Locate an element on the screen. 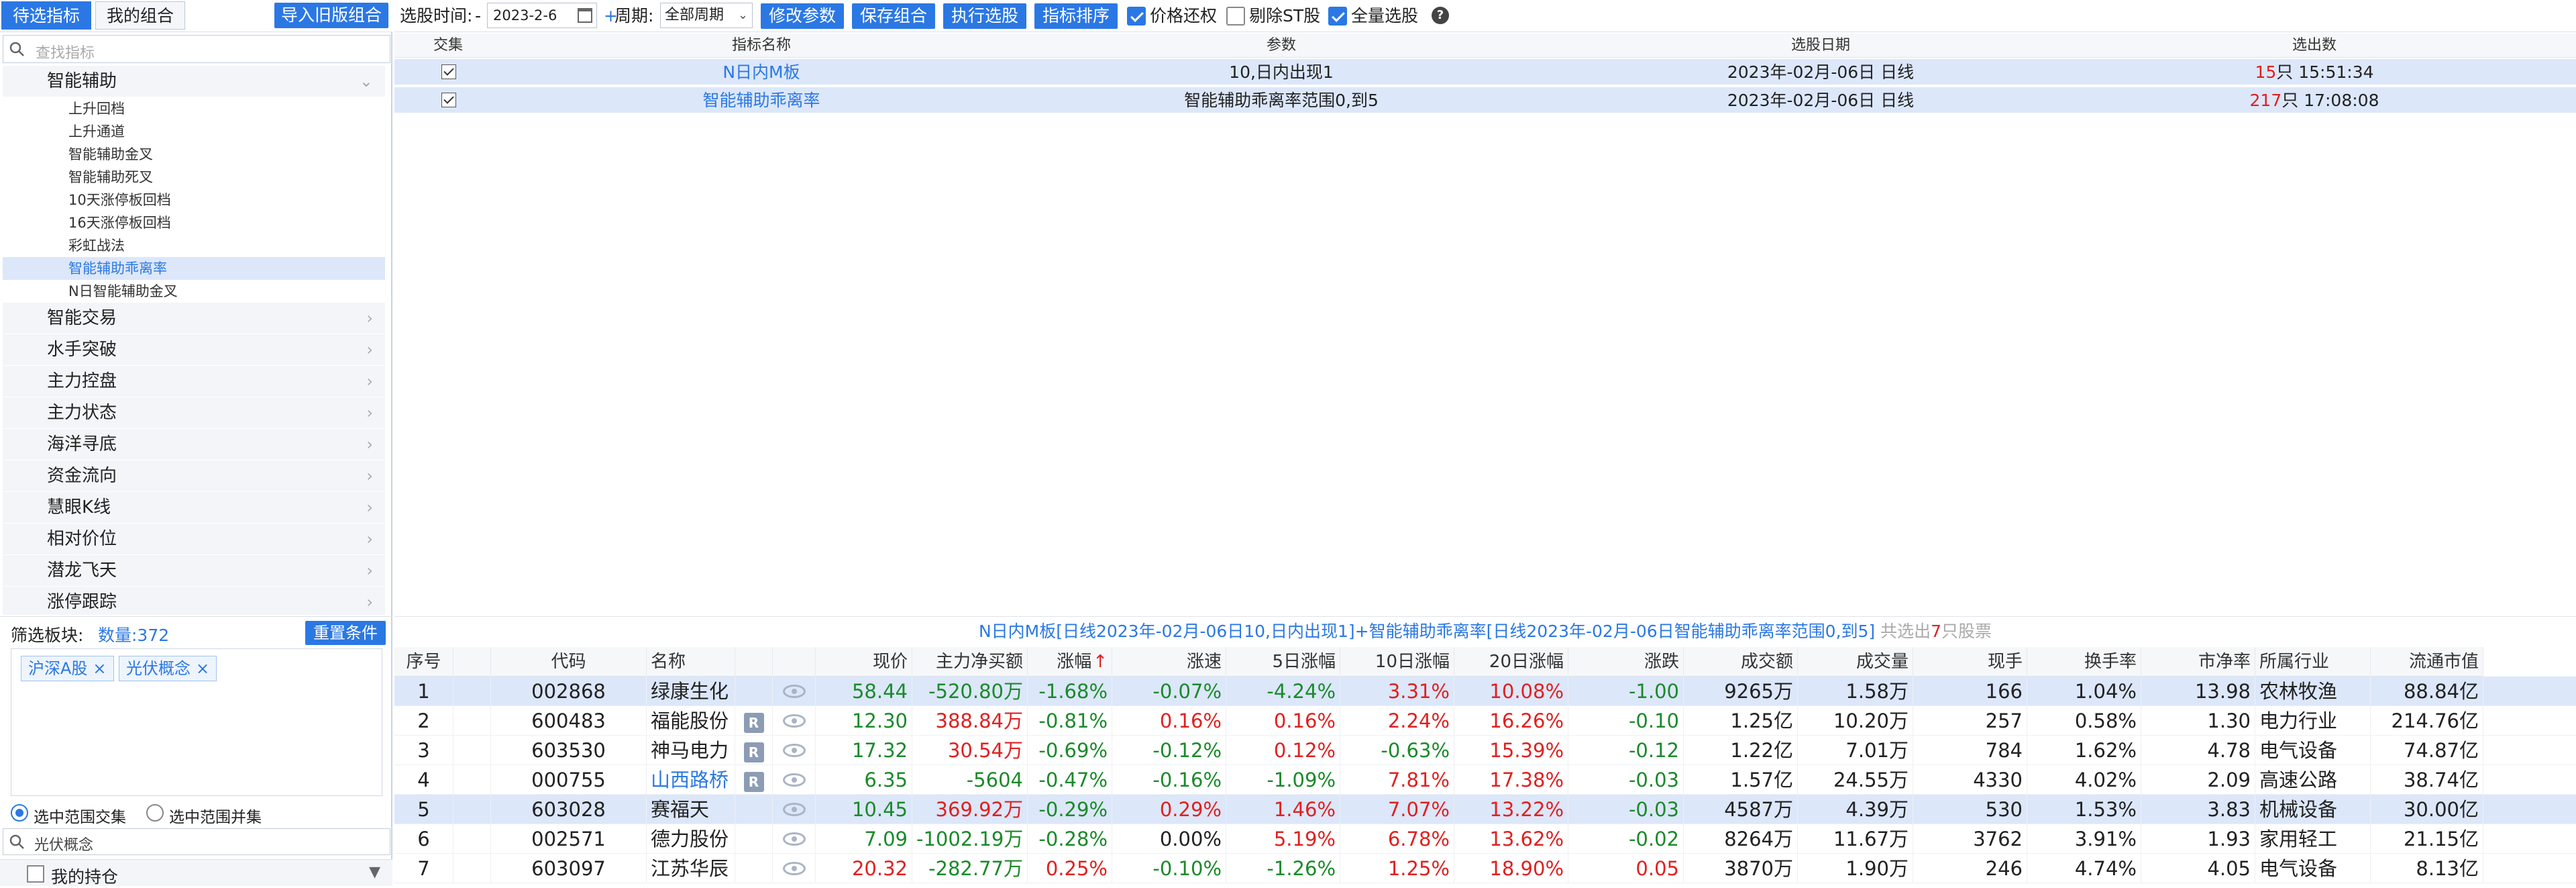 The image size is (2576, 888). cell-name: 福能股份 is located at coordinates (691, 721).